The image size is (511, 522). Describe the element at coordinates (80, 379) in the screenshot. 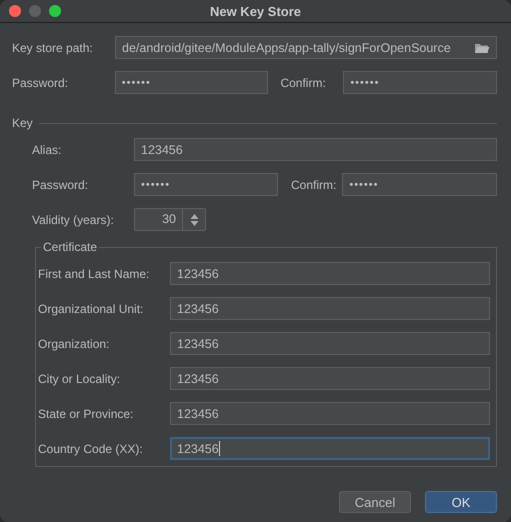

I see `field-label: City or Locality:` at that location.